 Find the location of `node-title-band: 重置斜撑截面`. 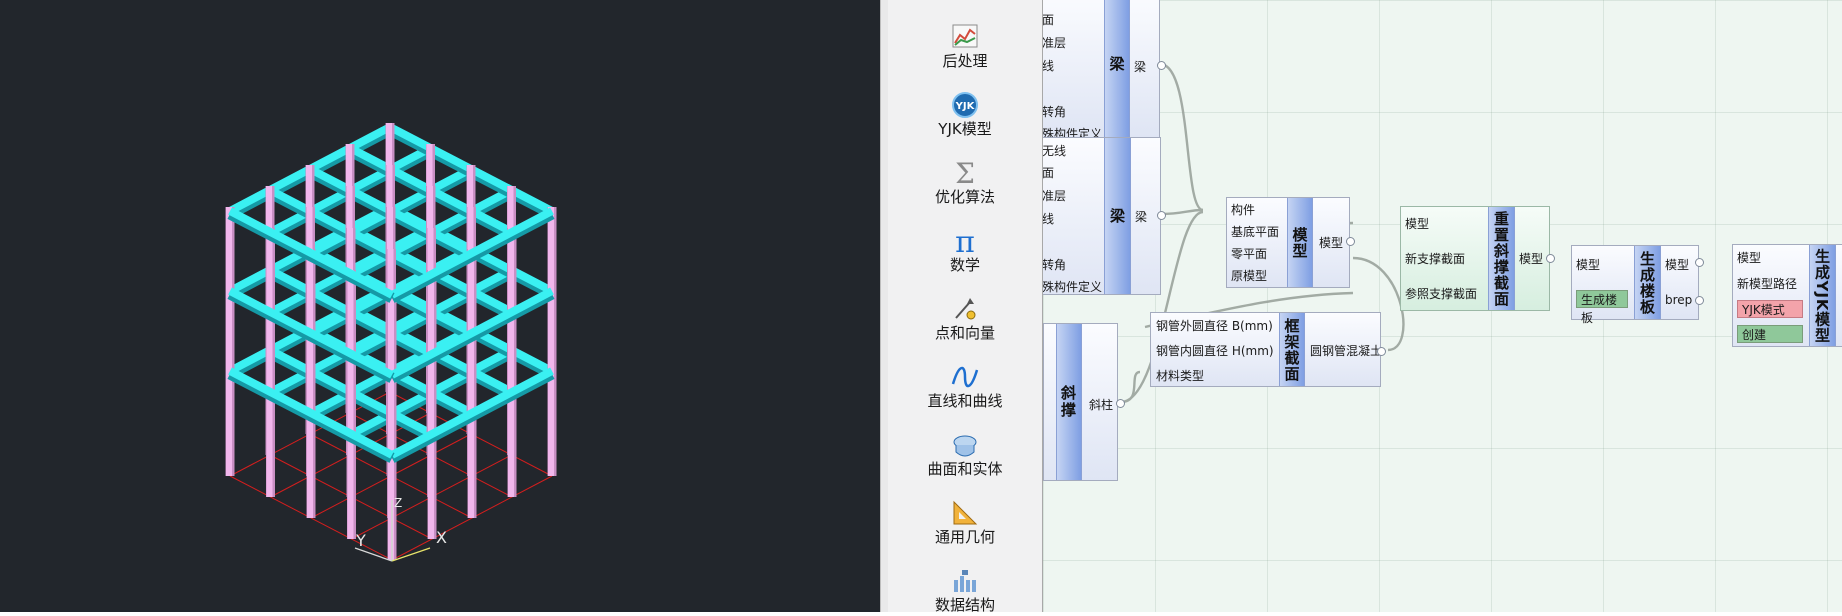

node-title-band: 重置斜撑截面 is located at coordinates (1501, 258).